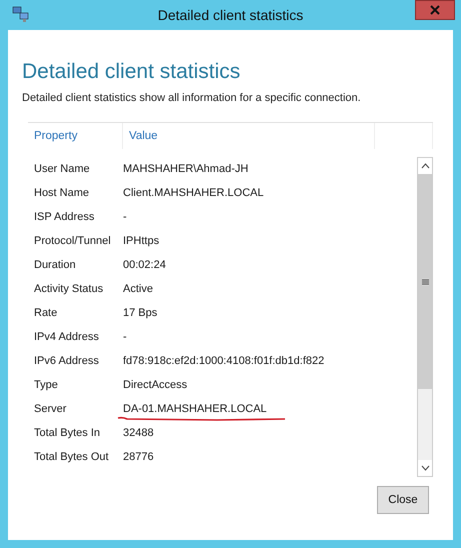 Image resolution: width=461 pixels, height=548 pixels. I want to click on scroll-thumb, so click(425, 281).